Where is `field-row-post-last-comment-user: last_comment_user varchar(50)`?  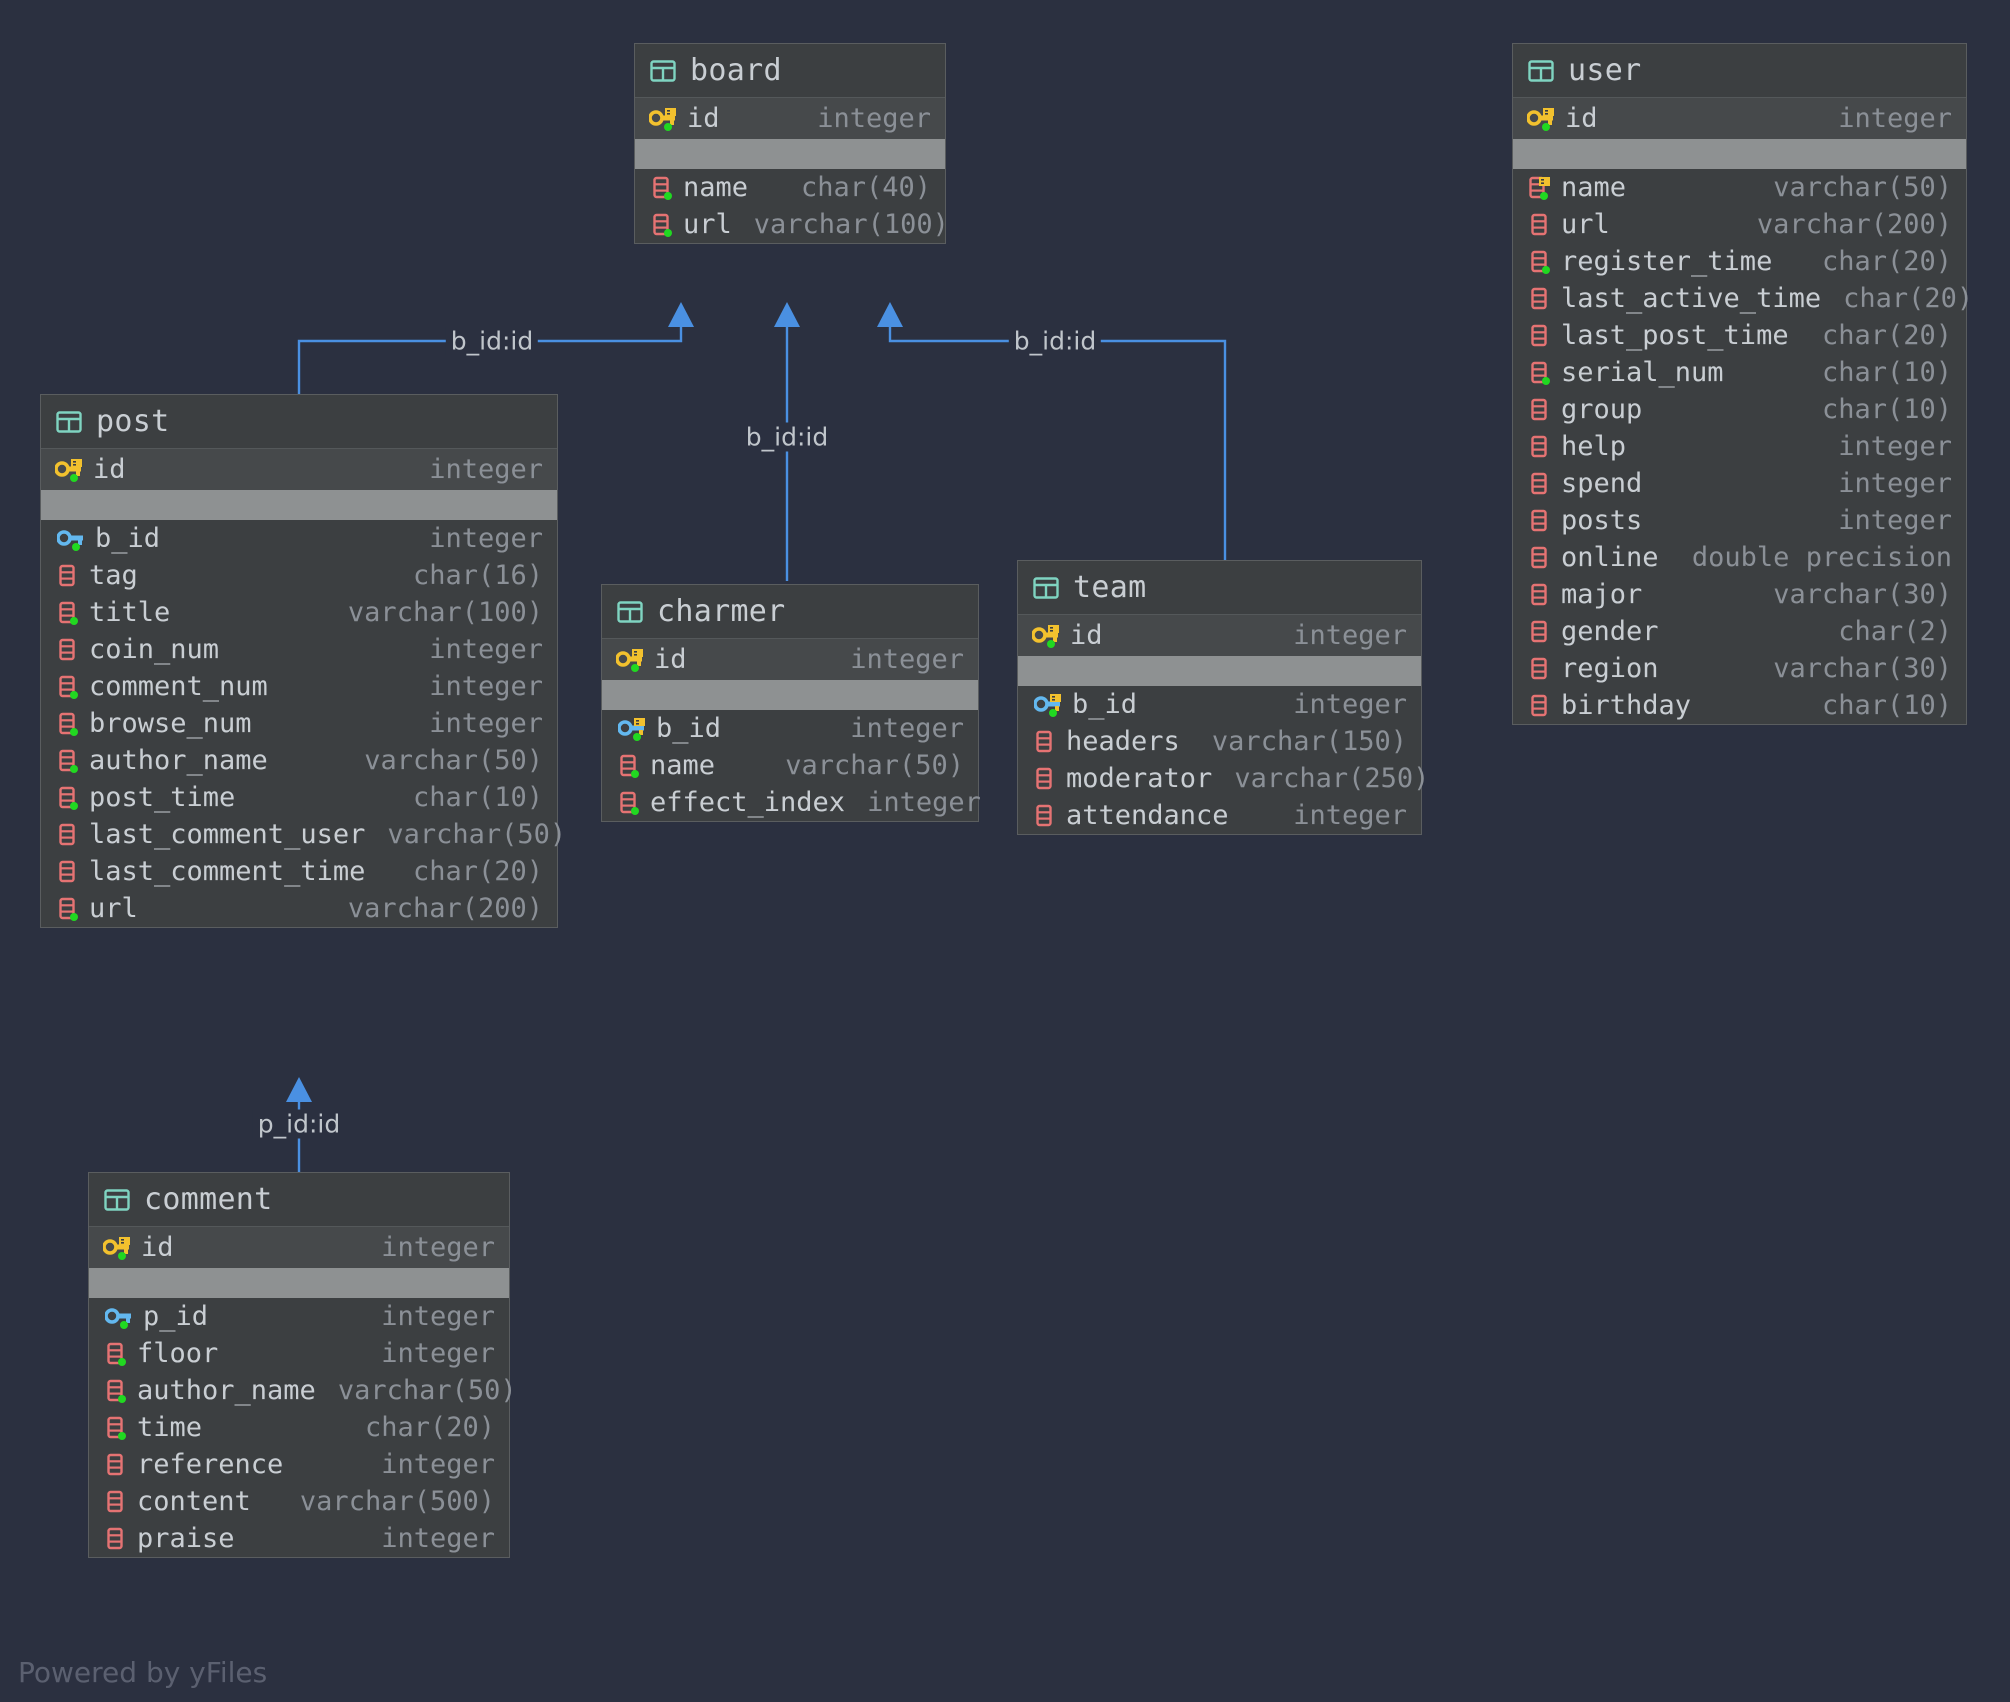 field-row-post-last-comment-user: last_comment_user varchar(50) is located at coordinates (303, 834).